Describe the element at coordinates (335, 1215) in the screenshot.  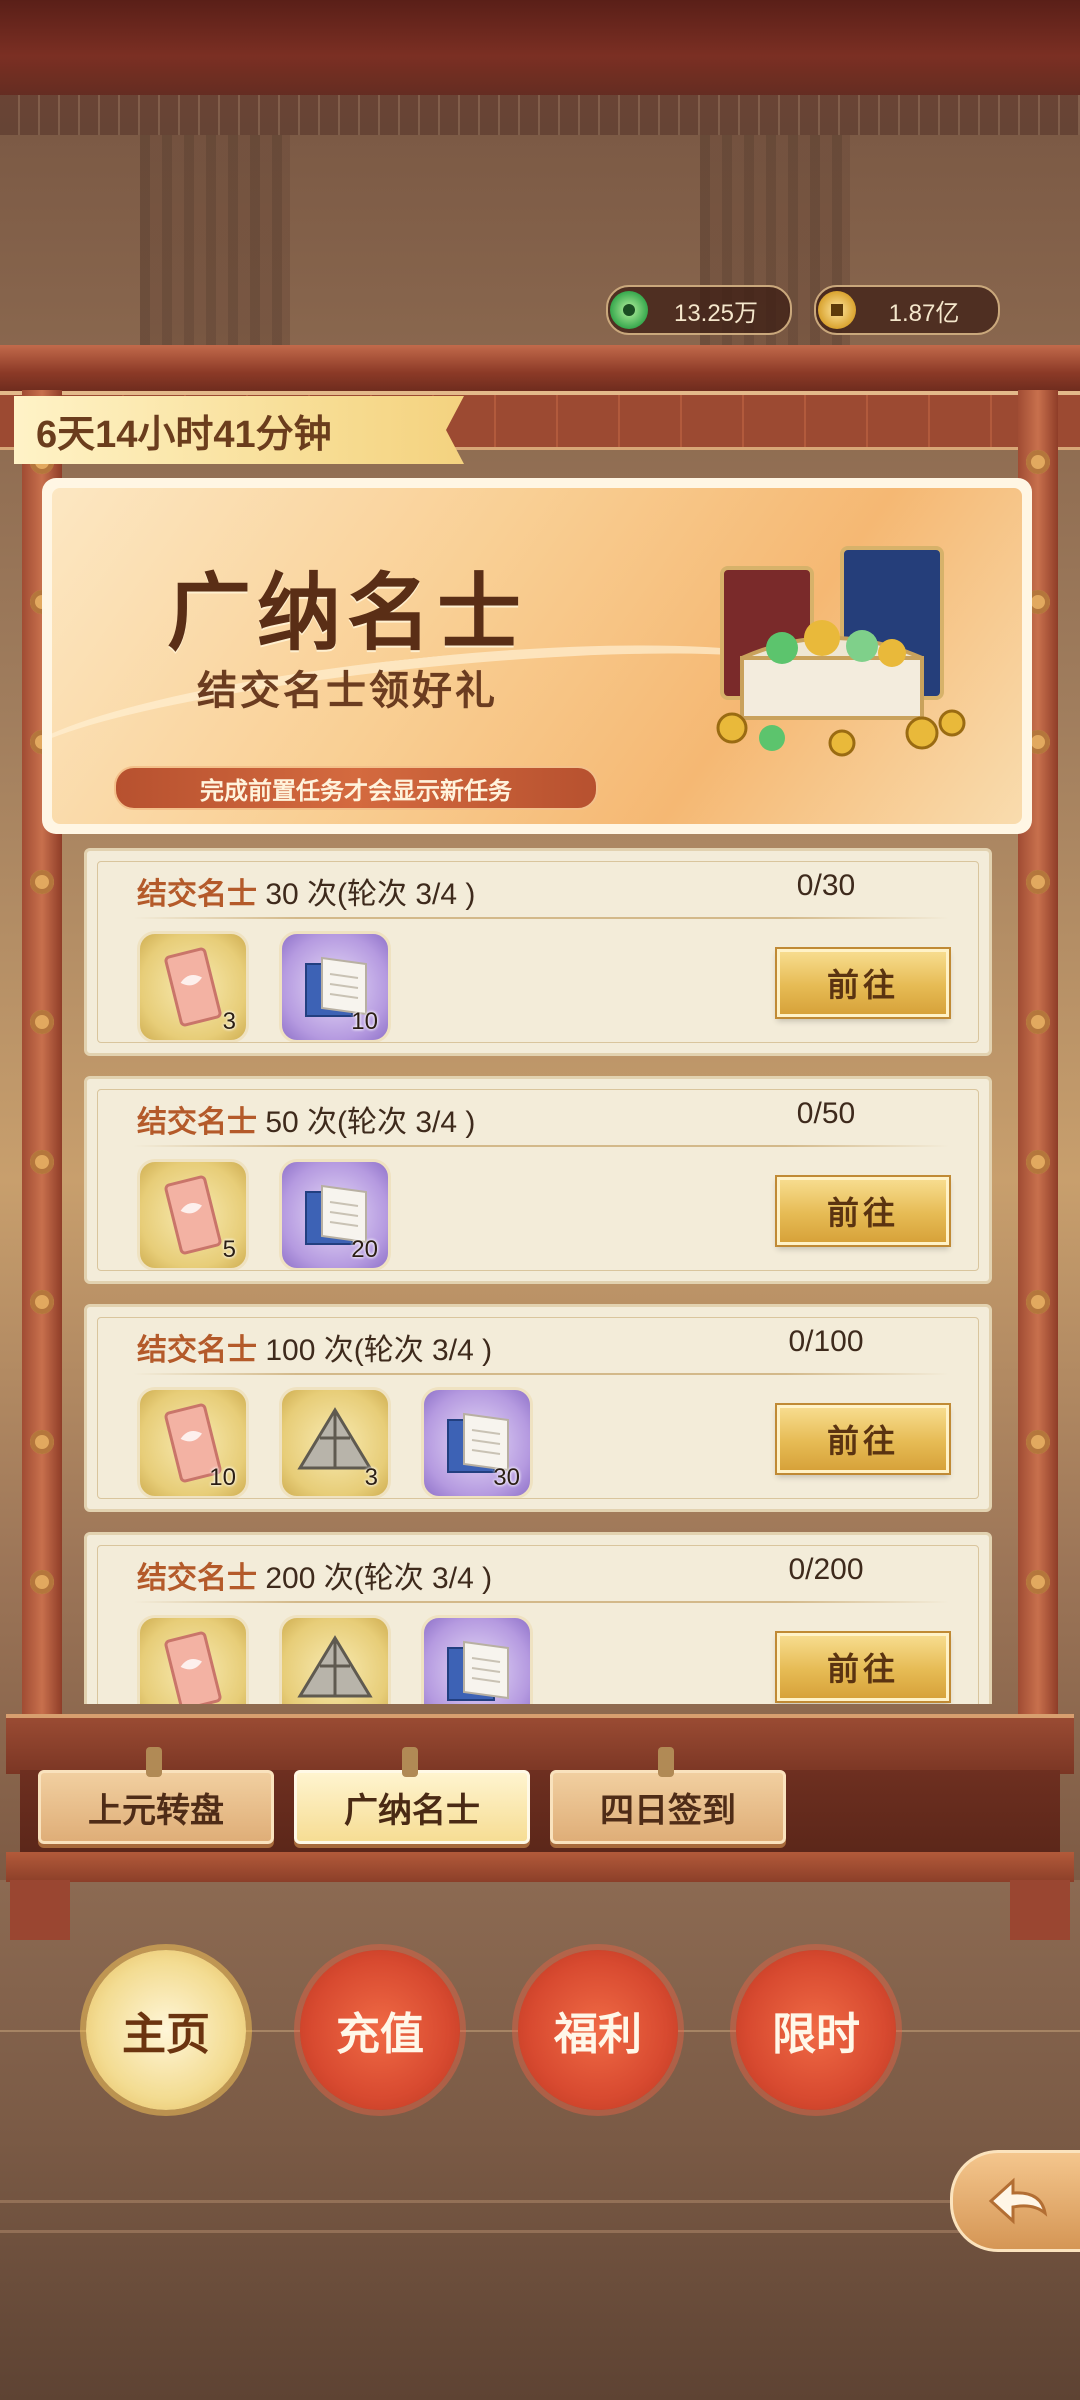
I see `reward-item: 20` at that location.